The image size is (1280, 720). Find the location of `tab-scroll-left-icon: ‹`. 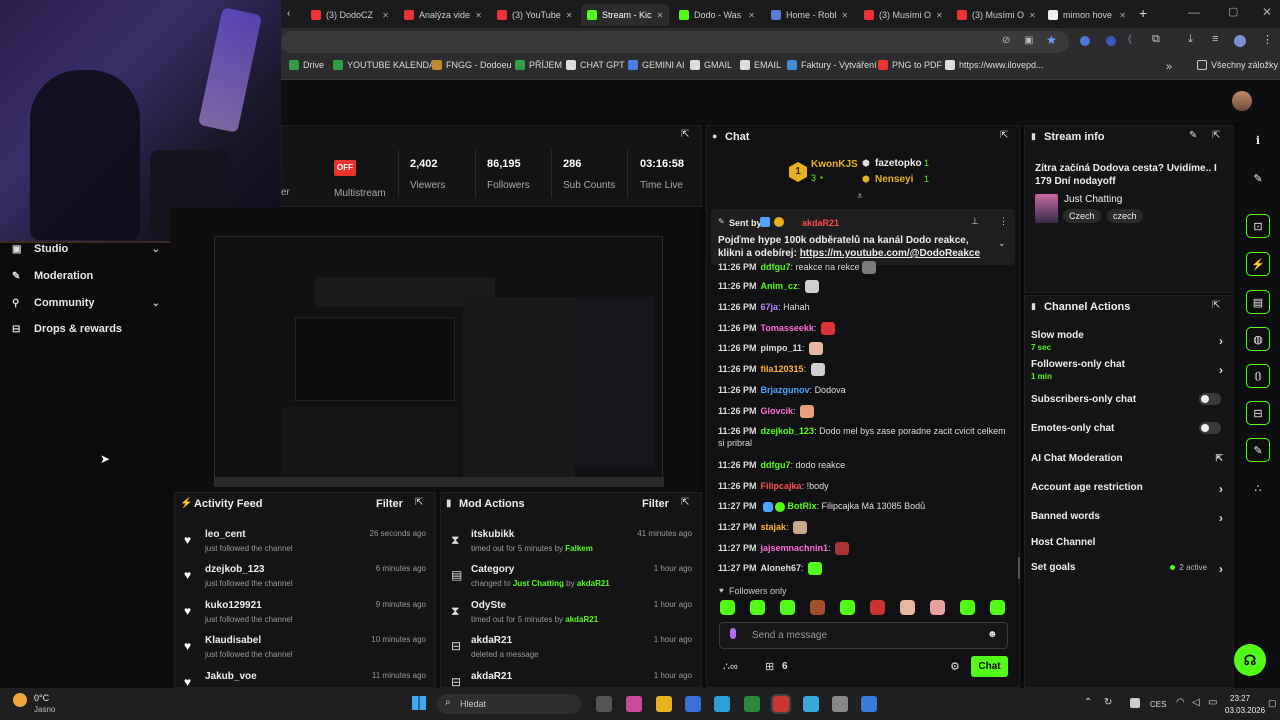

tab-scroll-left-icon: ‹ is located at coordinates (288, 13).